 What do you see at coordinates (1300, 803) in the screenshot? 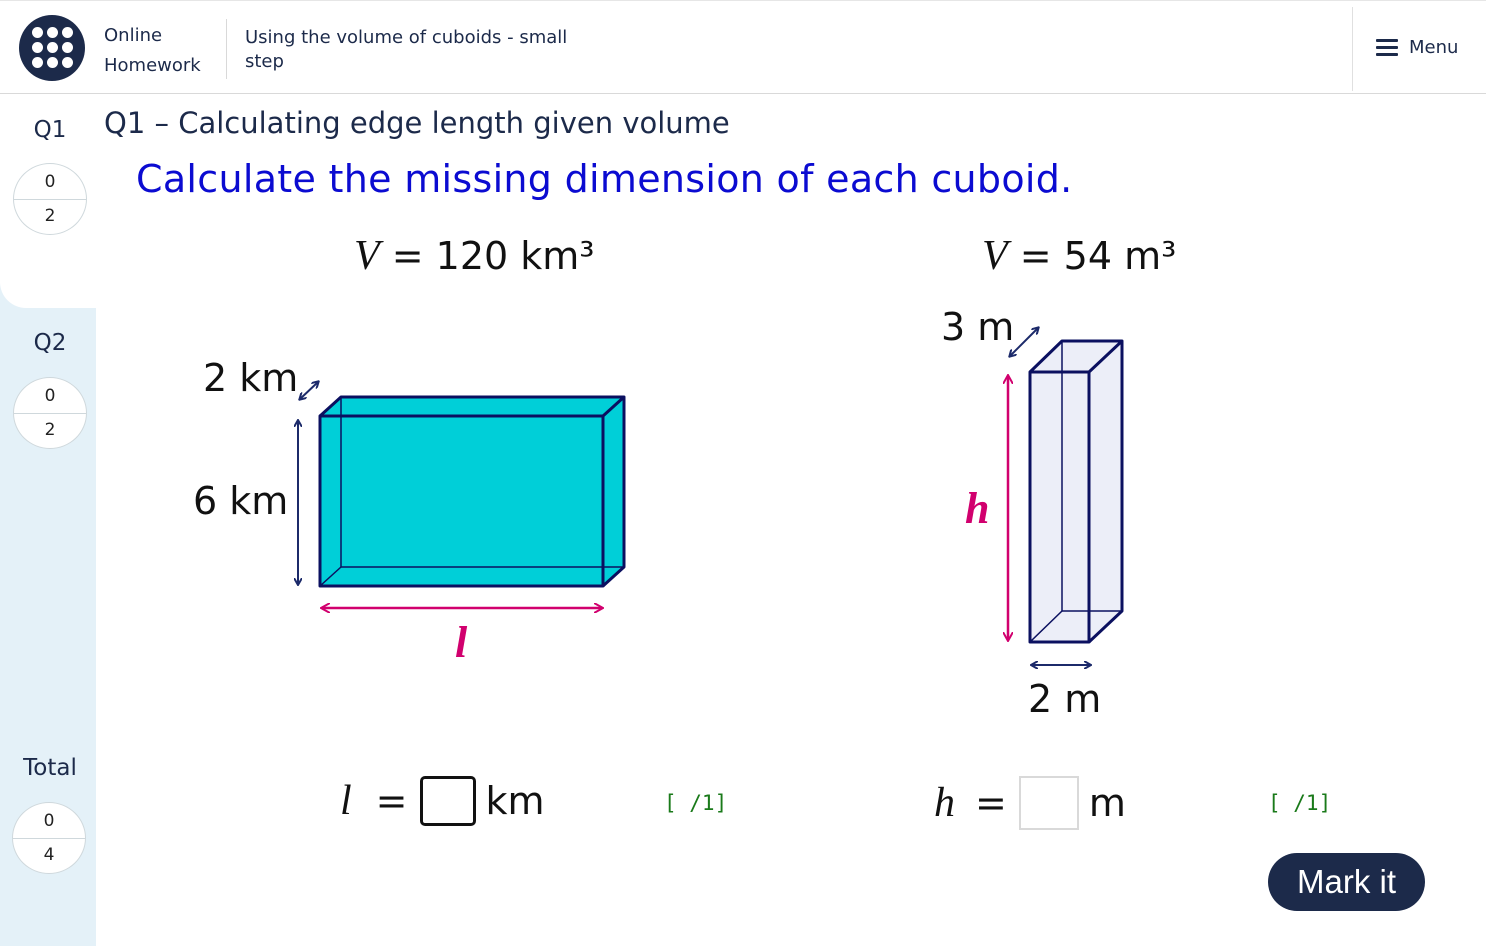
I see `cuboid2-marks: [ /1]` at bounding box center [1300, 803].